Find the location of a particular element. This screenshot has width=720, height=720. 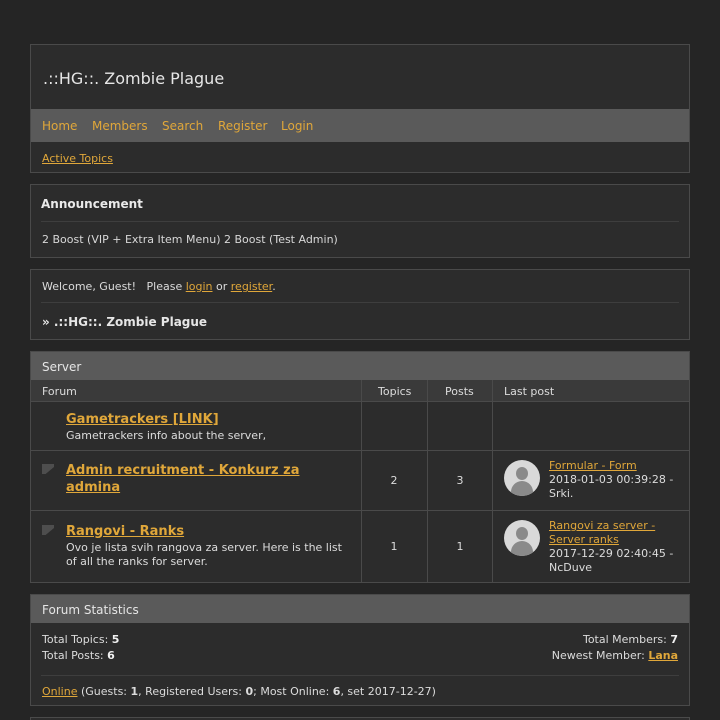

total-topics-label: Total Topics: is located at coordinates (77, 639).